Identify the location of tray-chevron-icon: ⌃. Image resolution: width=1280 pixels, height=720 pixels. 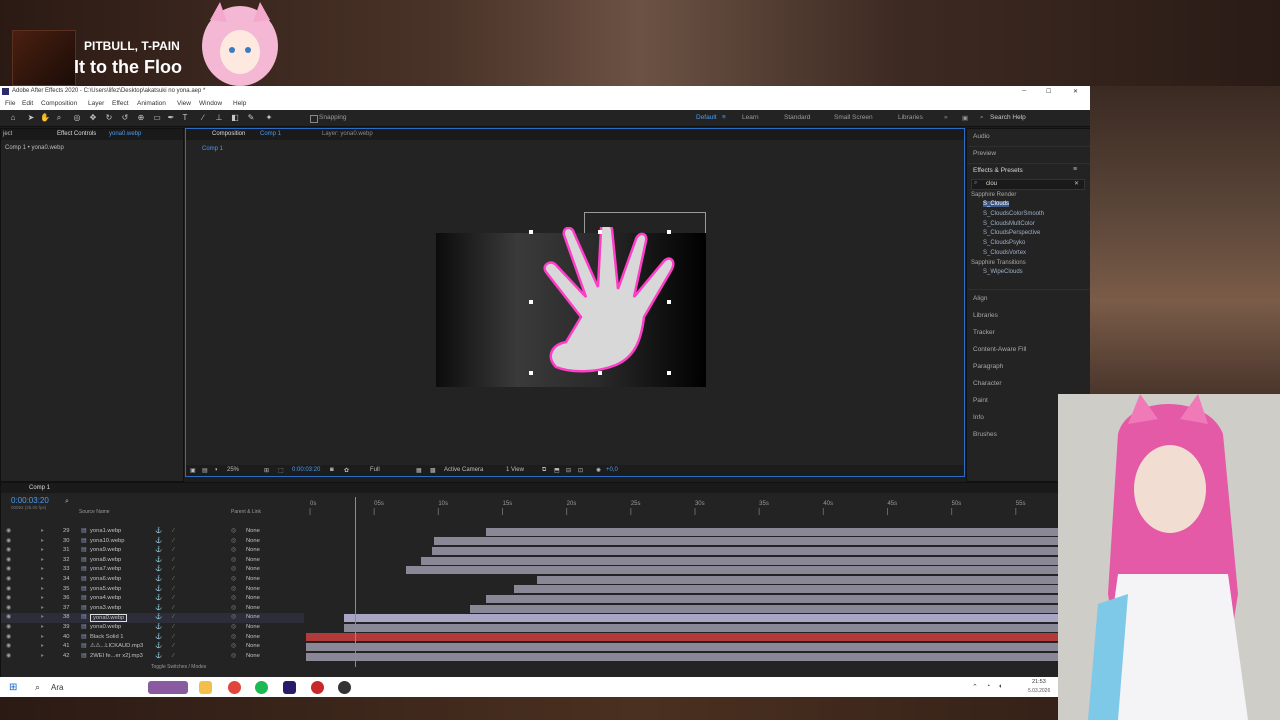
(975, 687).